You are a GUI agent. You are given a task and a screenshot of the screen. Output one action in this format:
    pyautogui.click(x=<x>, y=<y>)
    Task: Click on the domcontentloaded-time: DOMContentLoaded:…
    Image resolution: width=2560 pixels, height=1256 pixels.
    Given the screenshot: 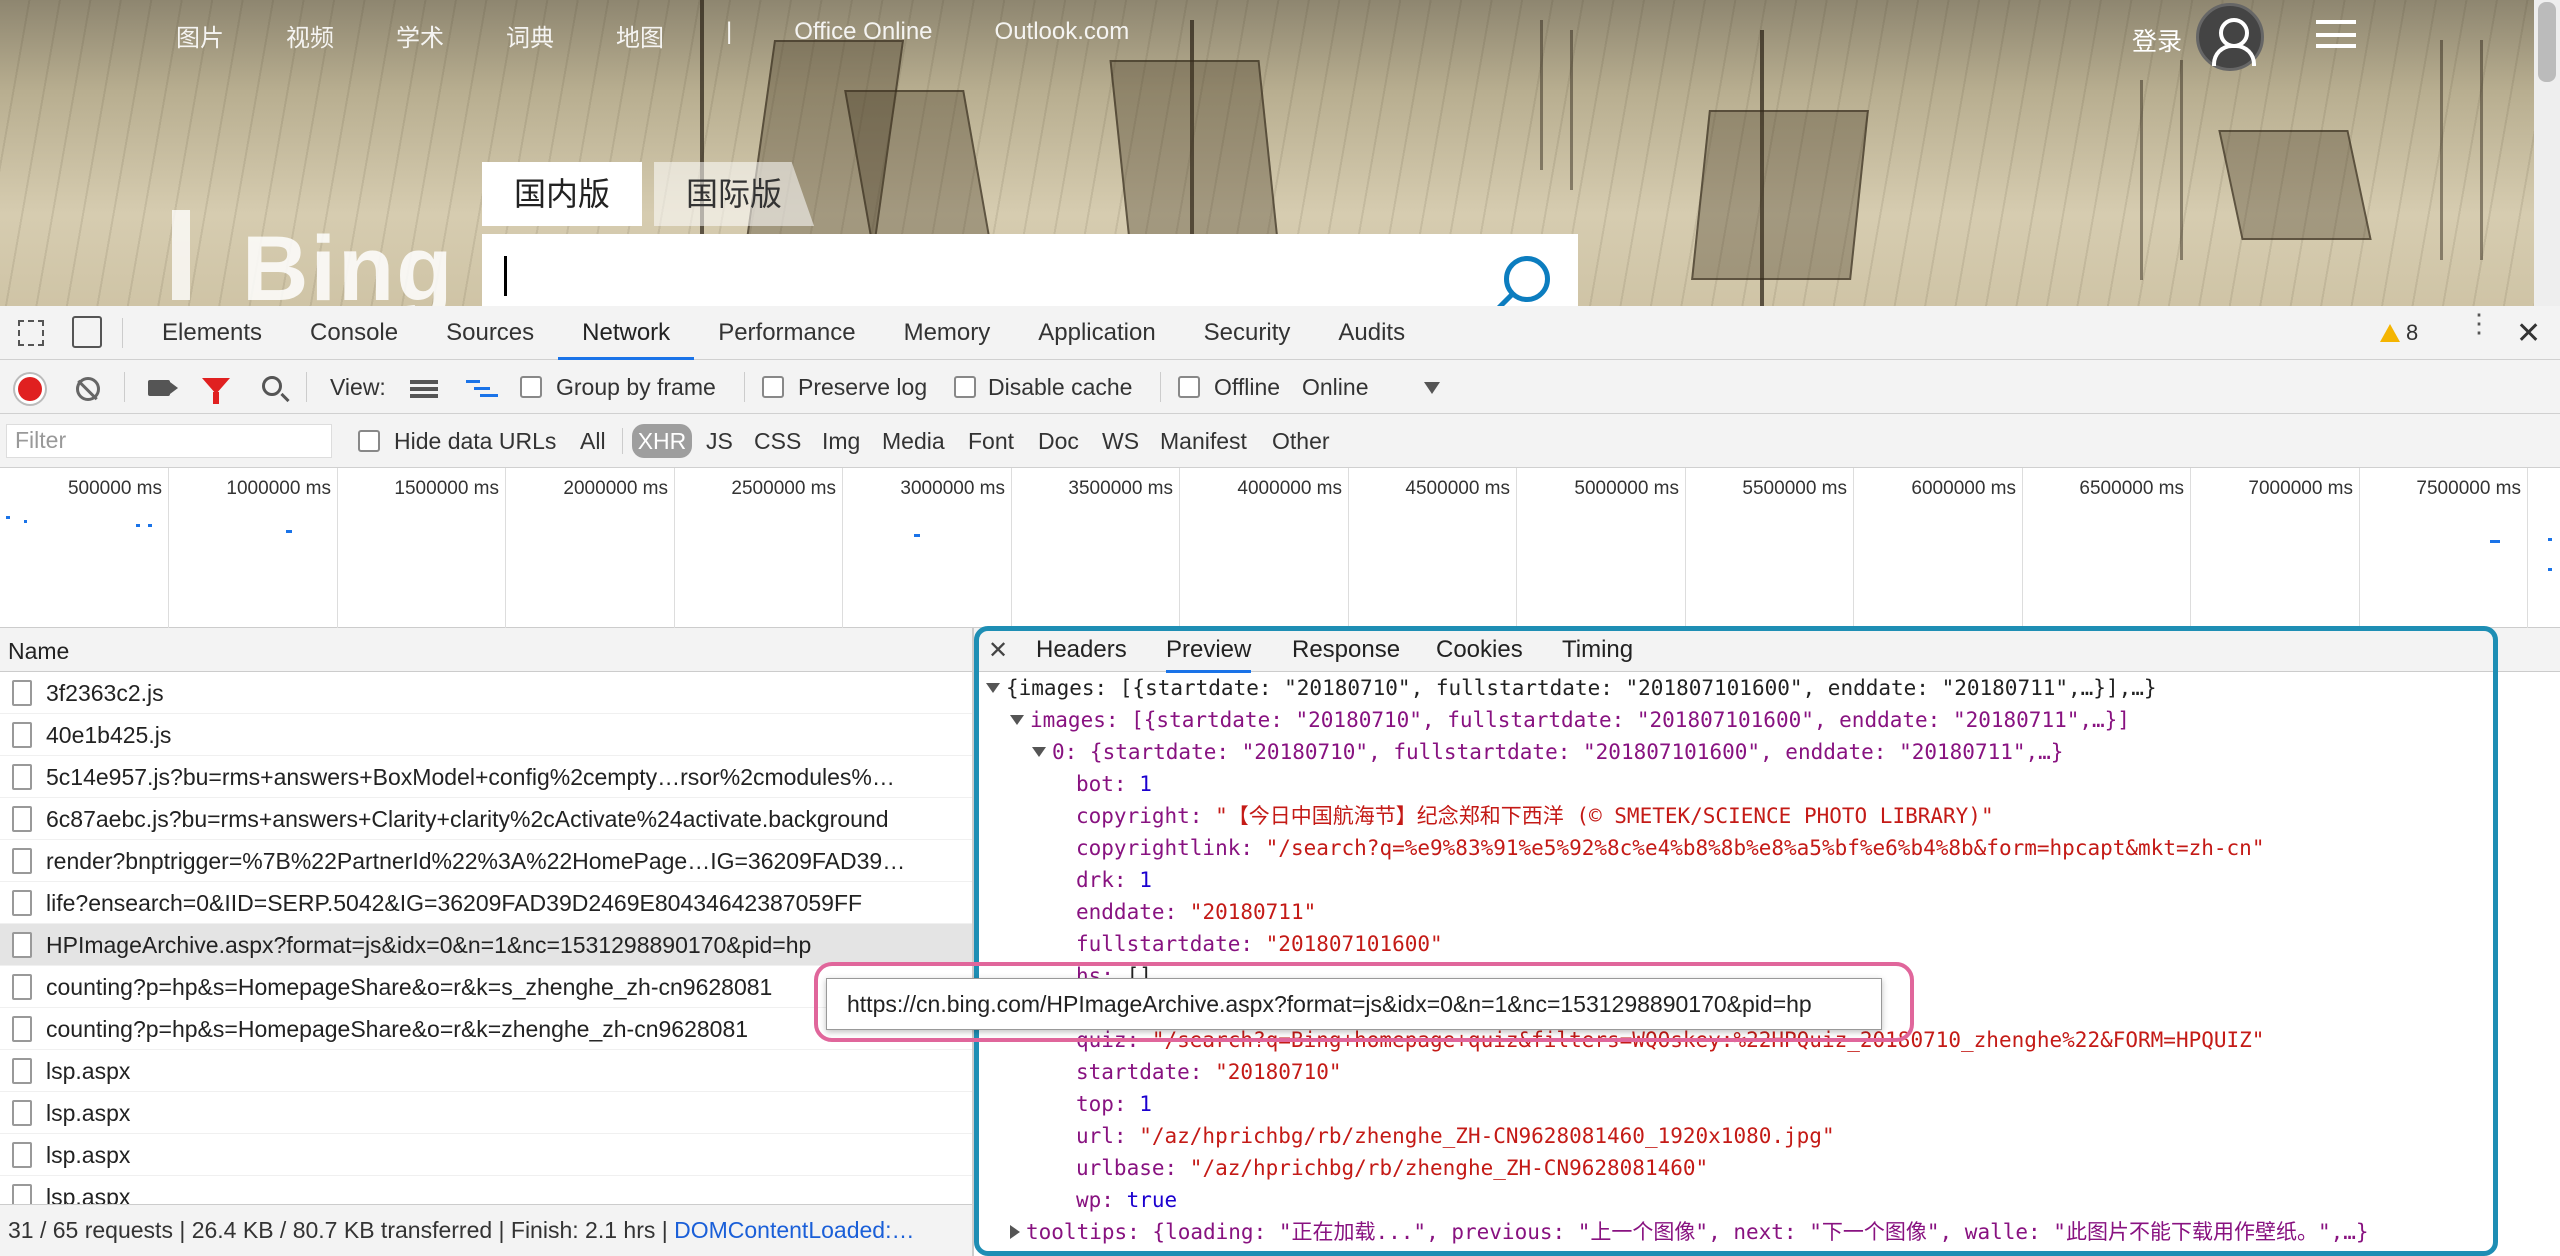 What is the action you would take?
    pyautogui.click(x=794, y=1230)
    